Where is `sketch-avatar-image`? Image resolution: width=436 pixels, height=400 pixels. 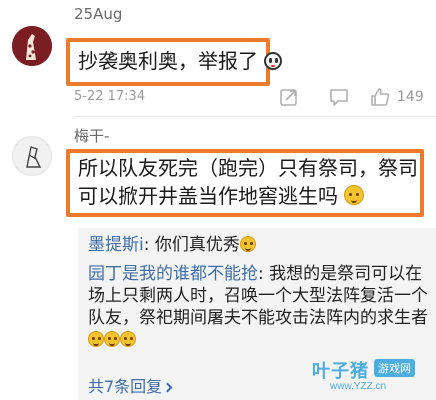
sketch-avatar-image is located at coordinates (34, 157).